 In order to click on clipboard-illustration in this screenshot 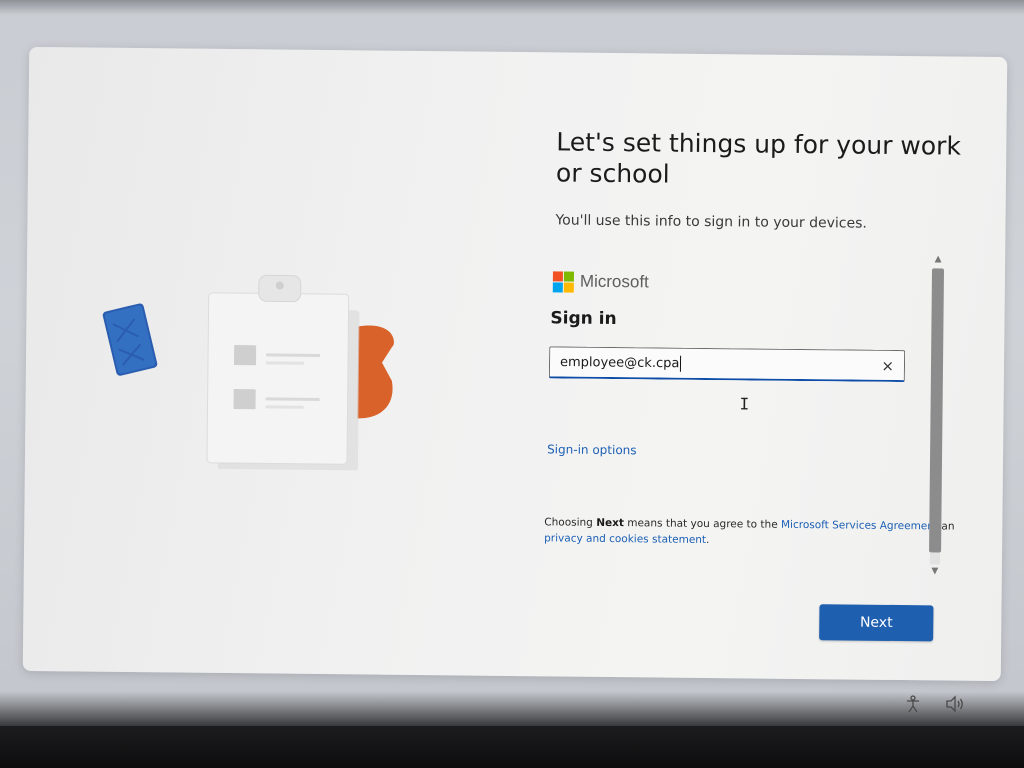, I will do `click(248, 372)`.